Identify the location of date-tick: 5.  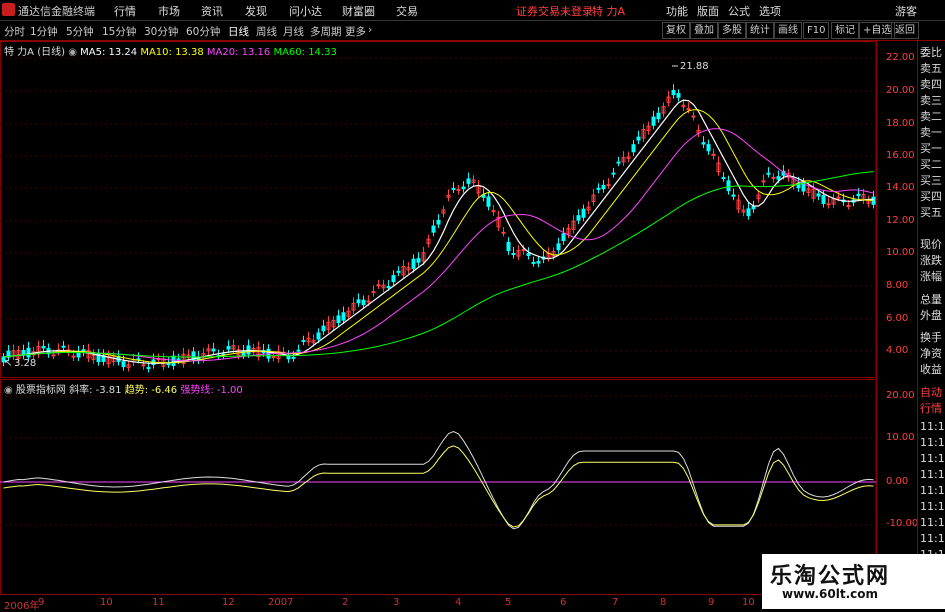
(508, 602).